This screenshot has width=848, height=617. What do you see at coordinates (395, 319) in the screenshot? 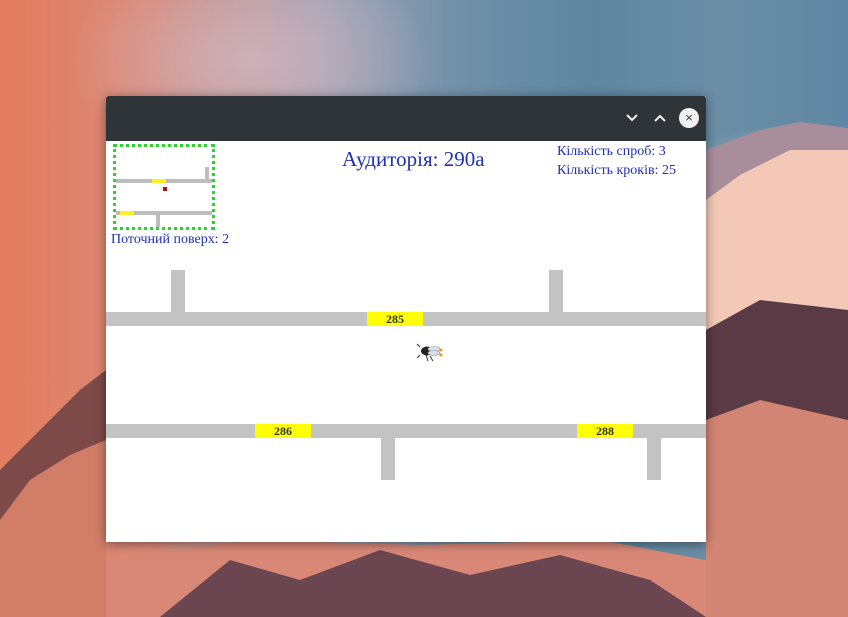
I see `door-285: 285` at bounding box center [395, 319].